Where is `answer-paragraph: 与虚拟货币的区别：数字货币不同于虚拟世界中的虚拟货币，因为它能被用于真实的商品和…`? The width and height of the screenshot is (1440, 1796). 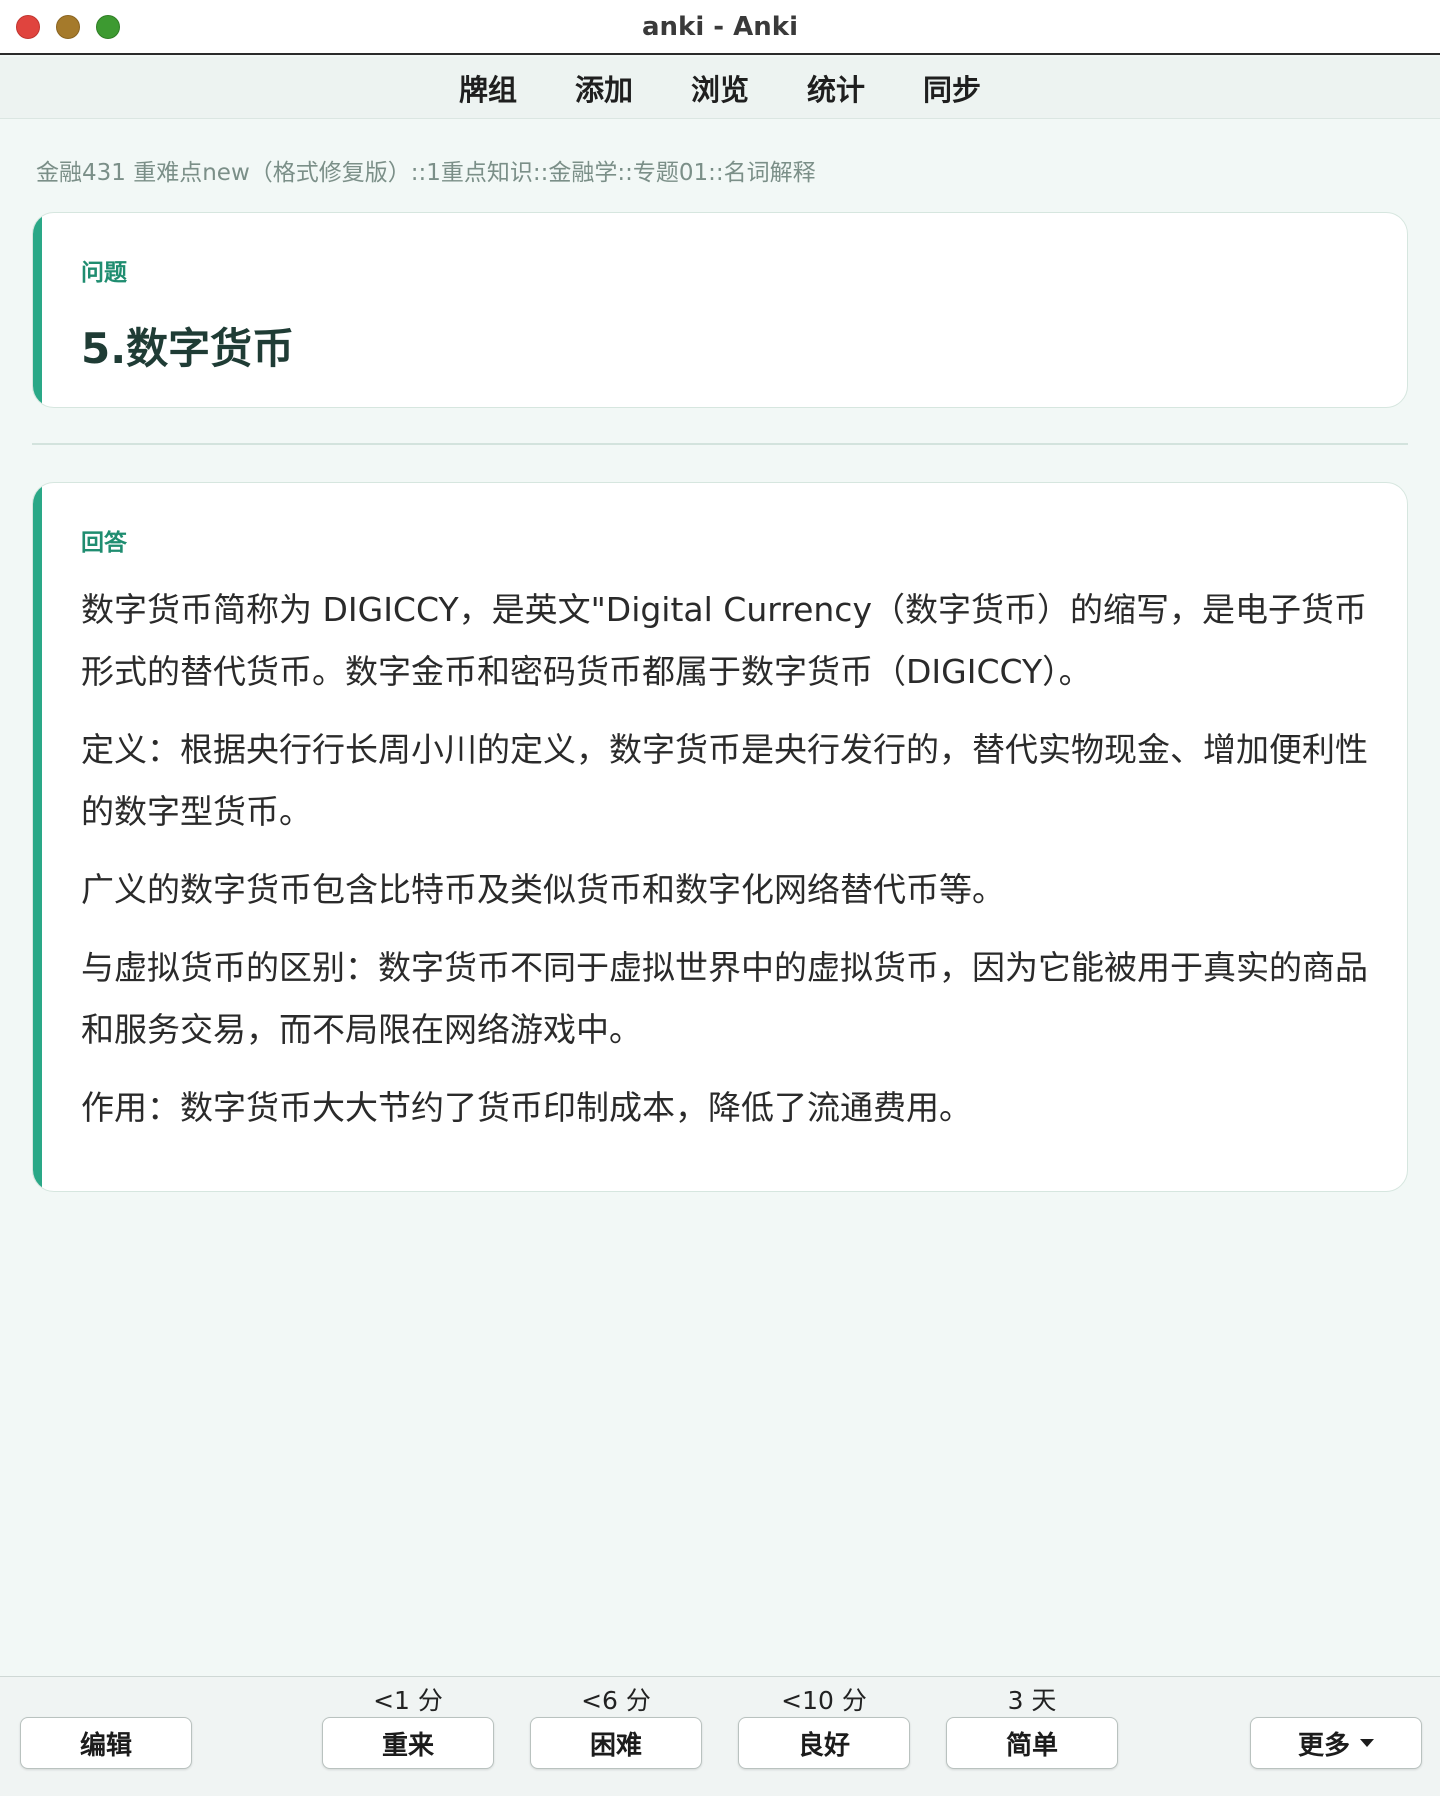
answer-paragraph: 与虚拟货币的区别：数字货币不同于虚拟世界中的虚拟货币，因为它能被用于真实的商品和… is located at coordinates (724, 998).